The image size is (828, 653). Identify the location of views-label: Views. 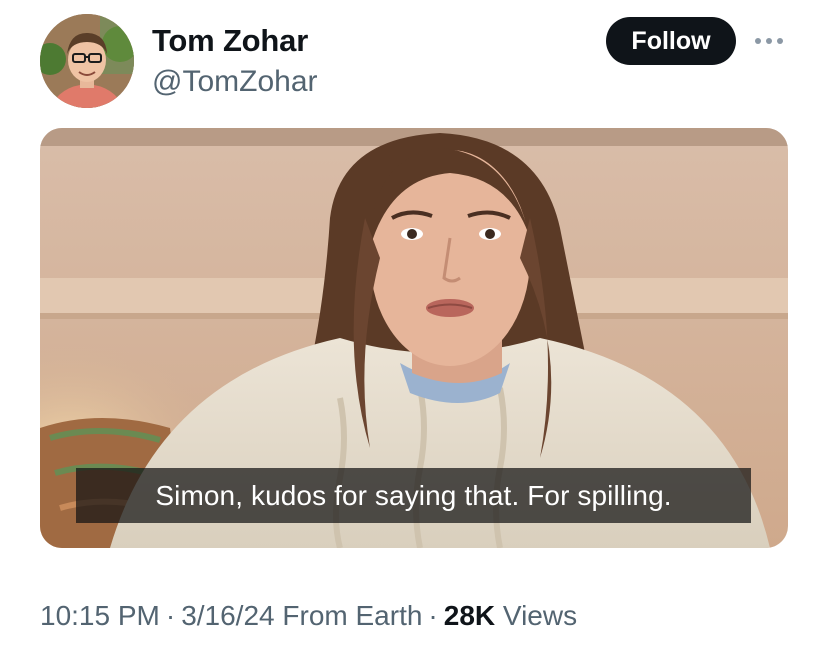
(540, 615).